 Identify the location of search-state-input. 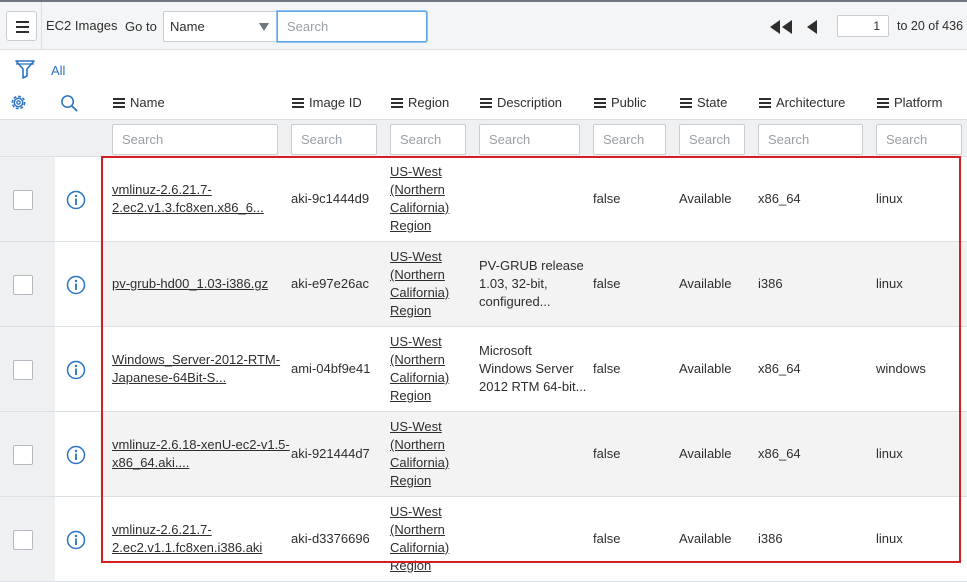
(712, 139).